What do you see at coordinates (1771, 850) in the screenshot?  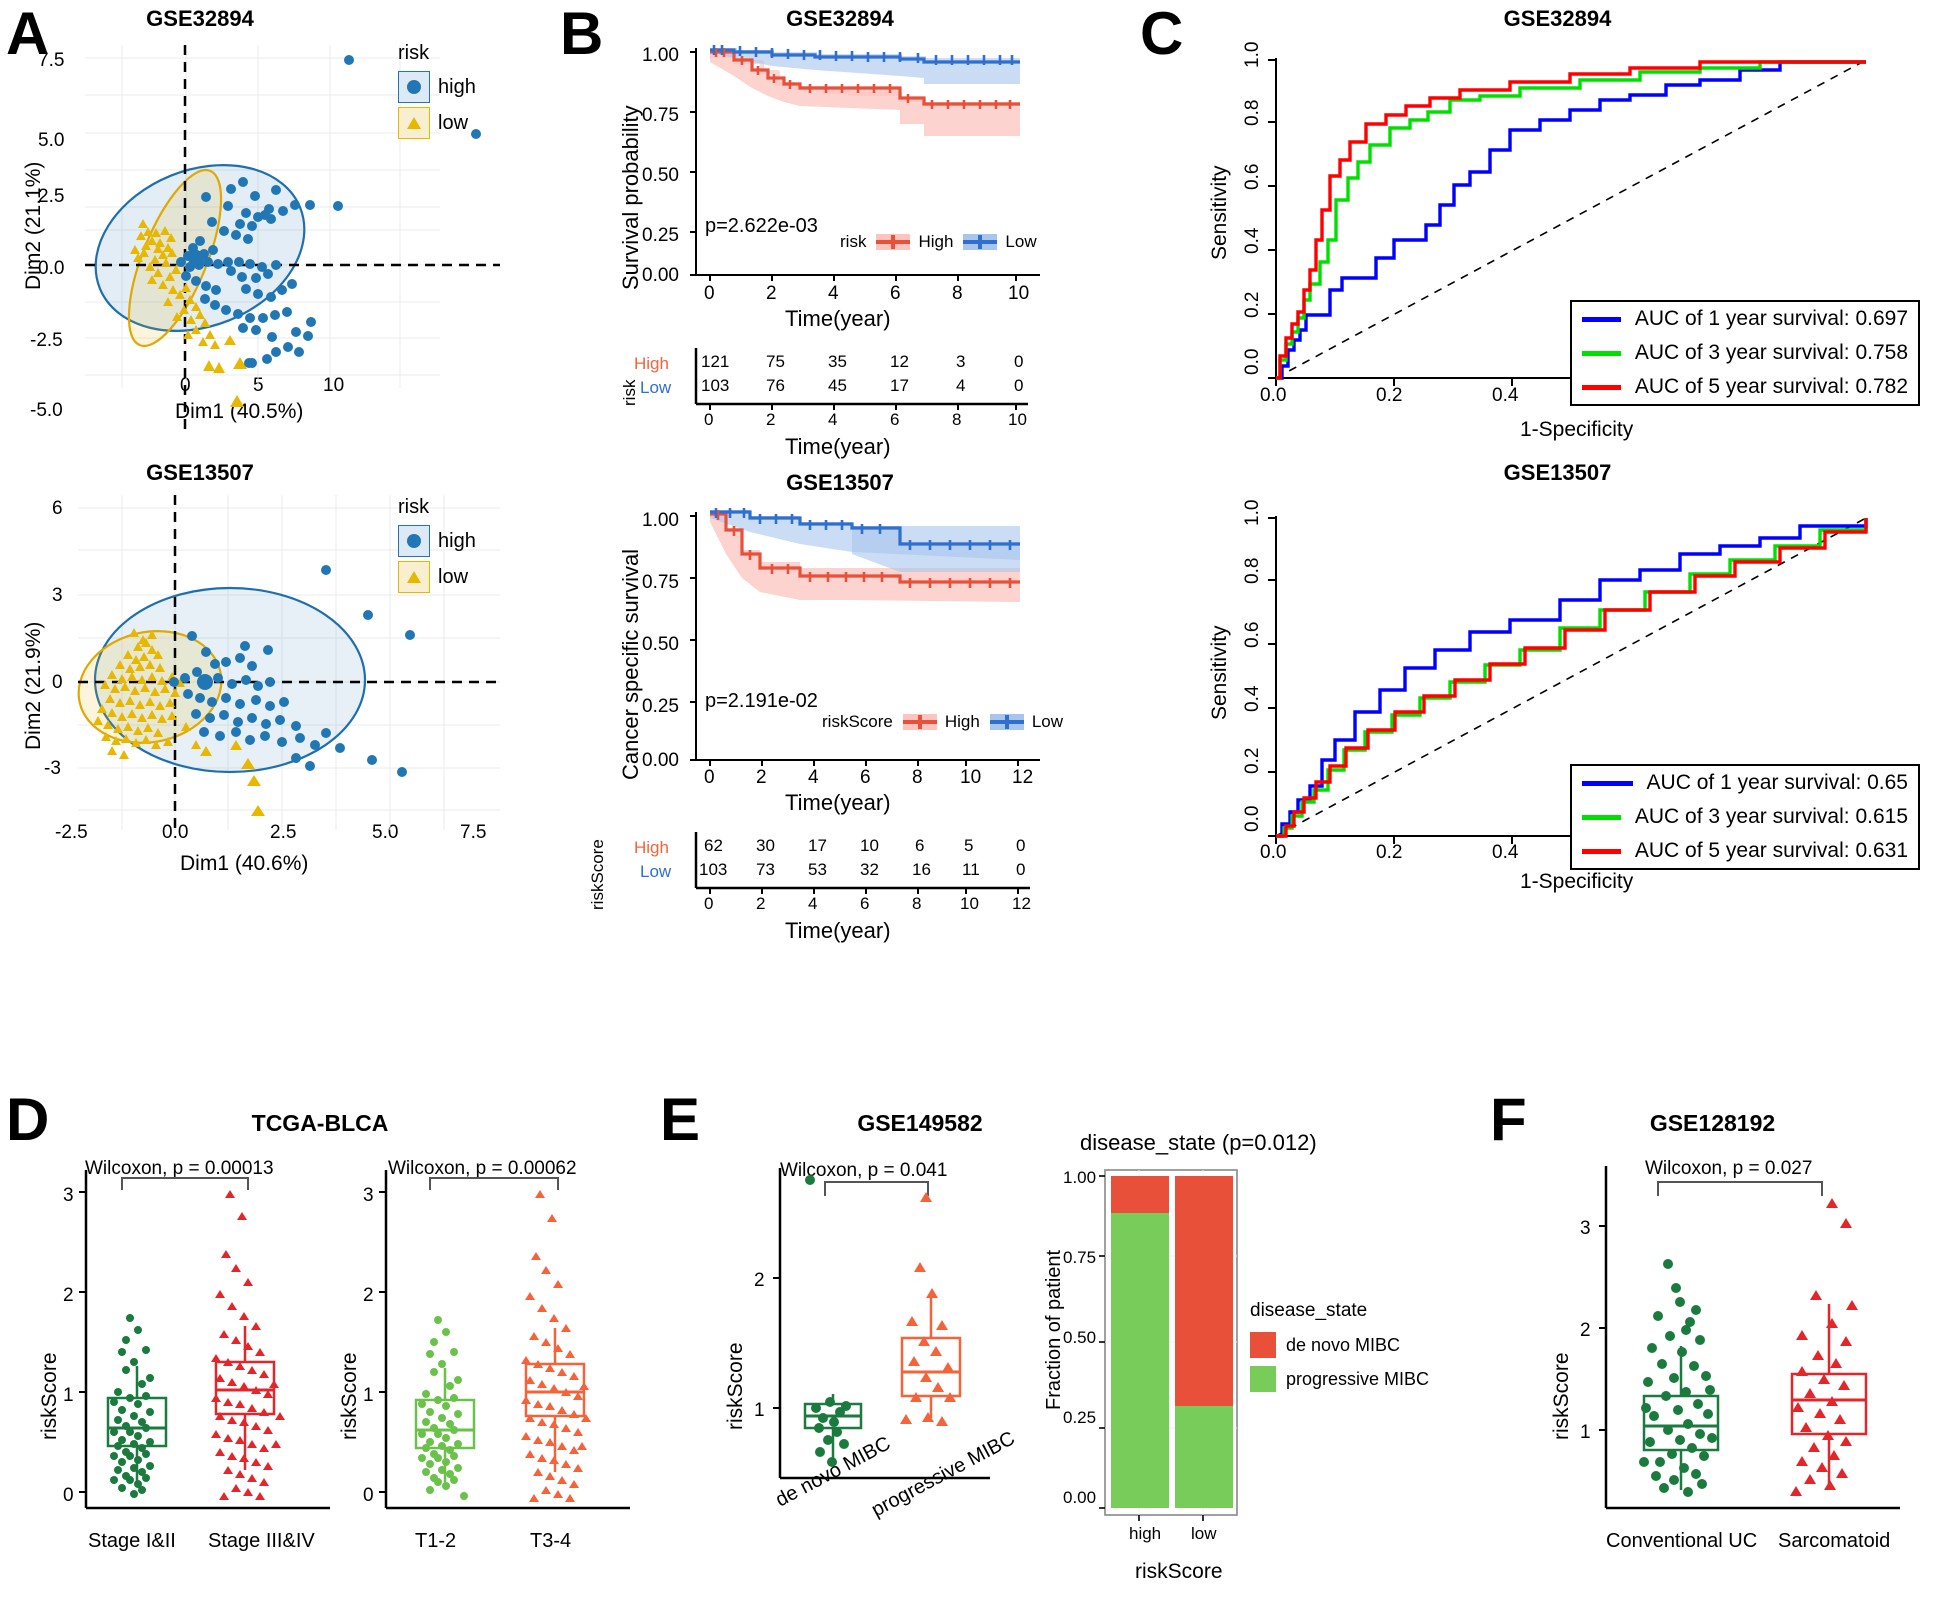 I see `legend-label: AUC of 5 year survival: 0.631` at bounding box center [1771, 850].